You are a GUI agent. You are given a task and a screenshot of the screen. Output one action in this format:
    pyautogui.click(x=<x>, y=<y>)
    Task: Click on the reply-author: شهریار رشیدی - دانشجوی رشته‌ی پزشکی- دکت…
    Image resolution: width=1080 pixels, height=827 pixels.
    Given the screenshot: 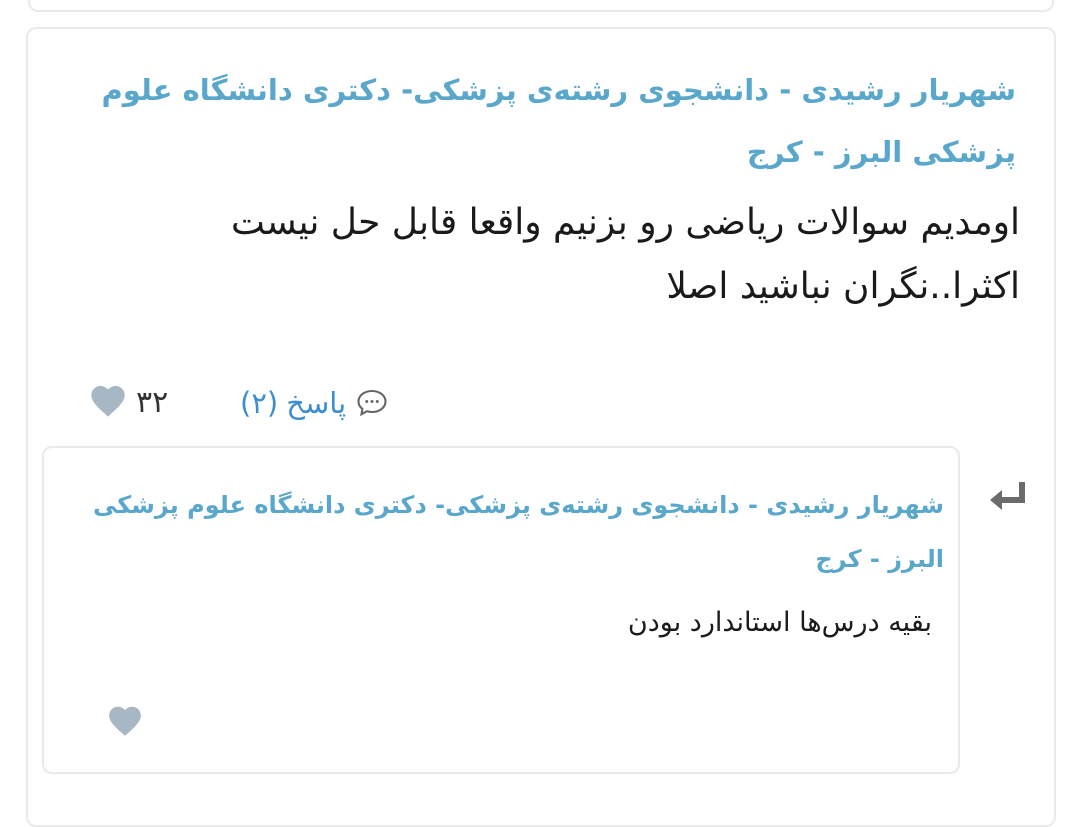 What is the action you would take?
    pyautogui.click(x=504, y=532)
    